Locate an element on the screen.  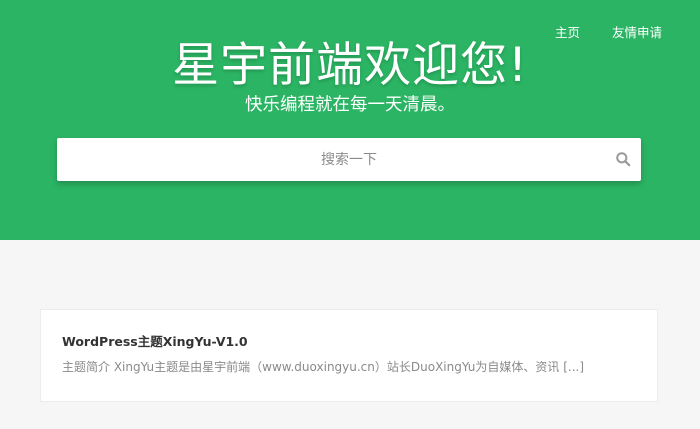
site-title: 星宇前端欢迎您! is located at coordinates (350, 65).